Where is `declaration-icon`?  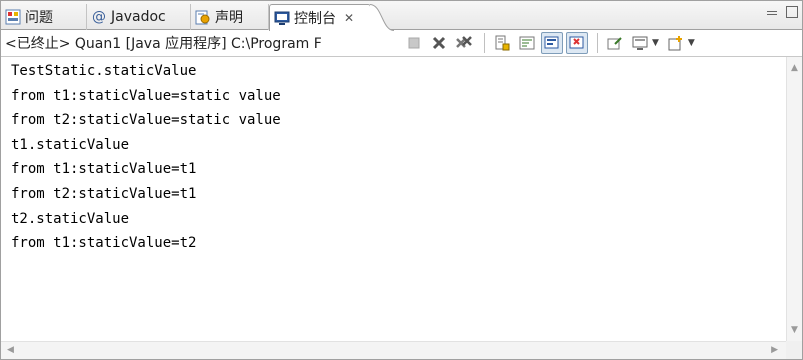 declaration-icon is located at coordinates (203, 17).